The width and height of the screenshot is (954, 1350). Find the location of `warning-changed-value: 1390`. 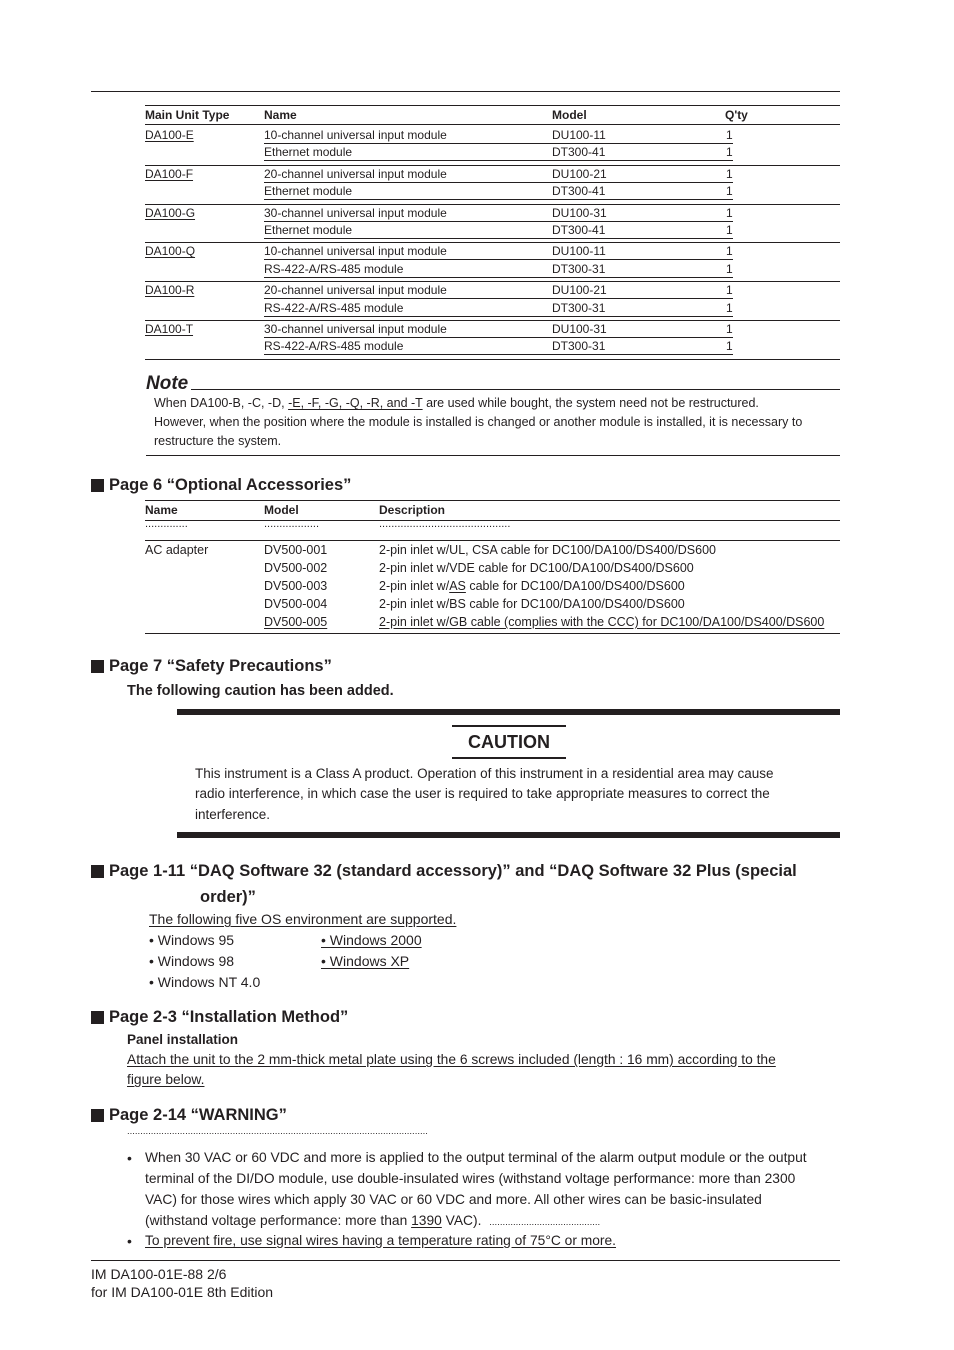

warning-changed-value: 1390 is located at coordinates (426, 1220).